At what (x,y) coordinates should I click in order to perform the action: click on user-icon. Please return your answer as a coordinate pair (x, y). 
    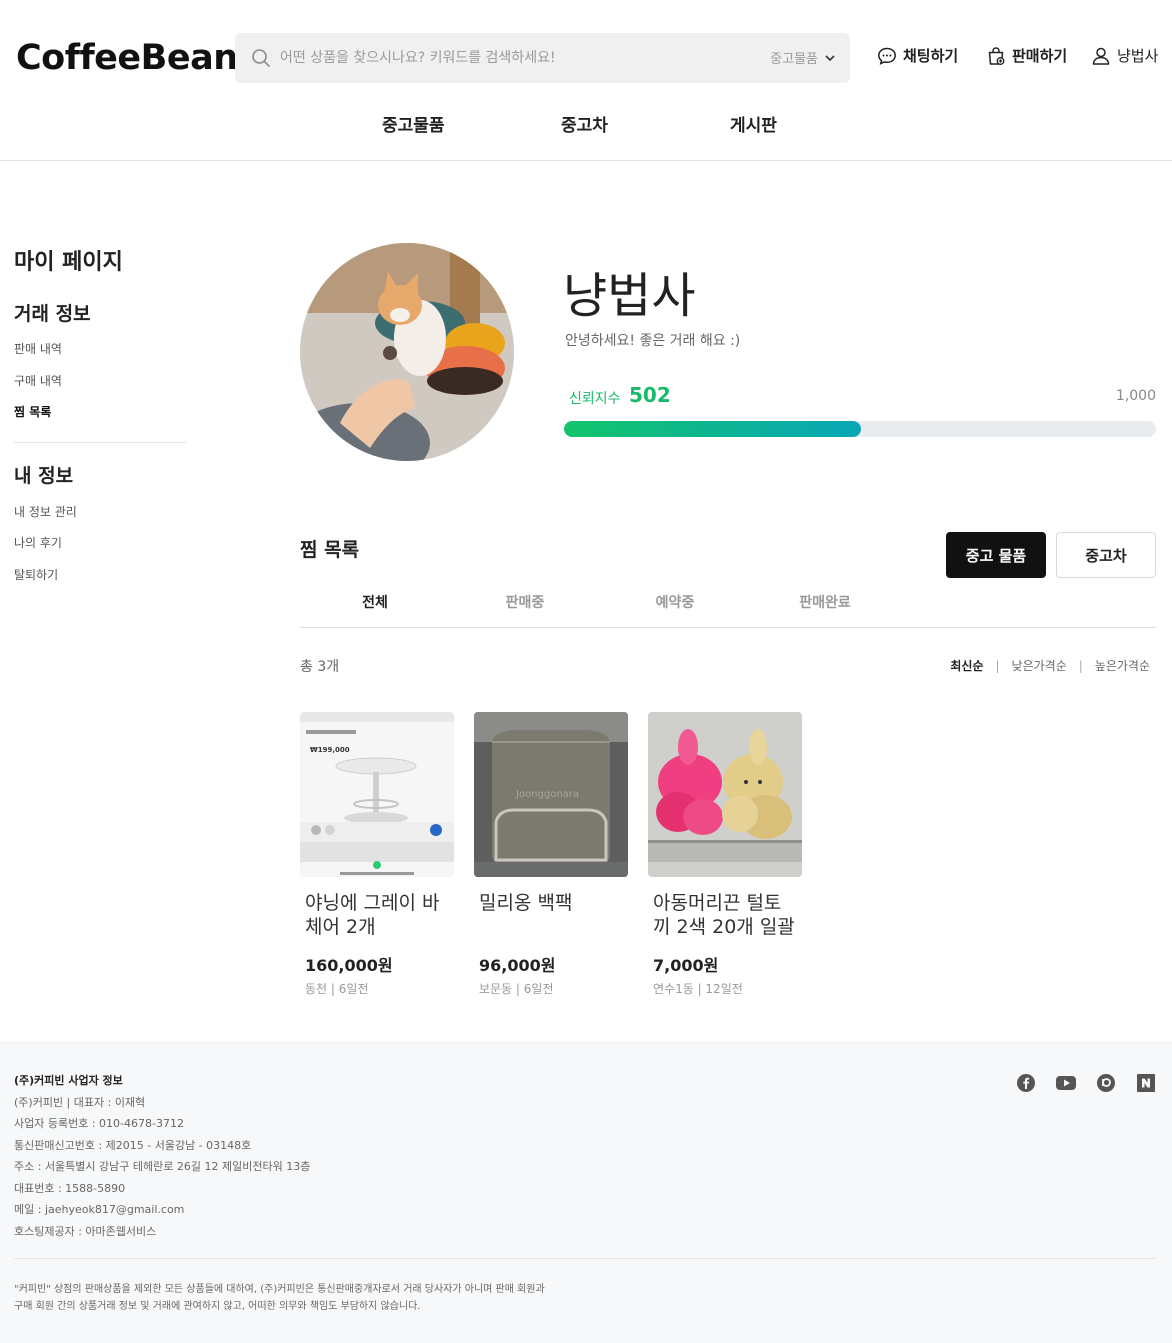
    Looking at the image, I should click on (1101, 56).